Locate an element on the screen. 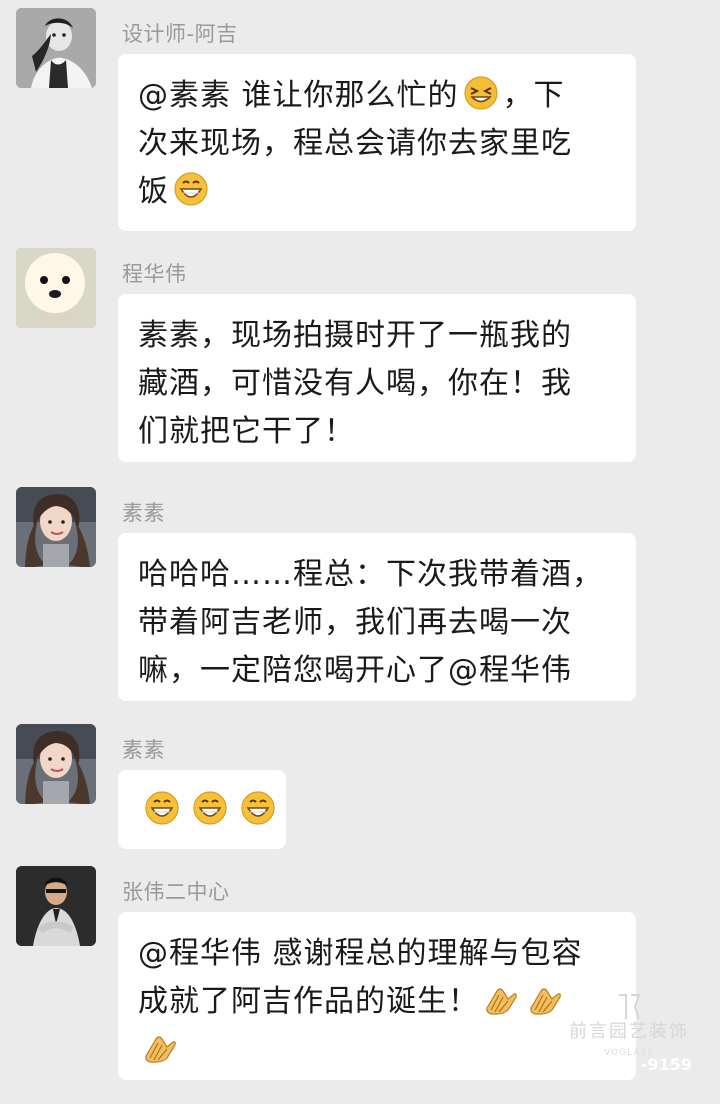 Image resolution: width=720 pixels, height=1104 pixels. message-line: 嘛，一定陪您喝开心了@程华伟 is located at coordinates (378, 671).